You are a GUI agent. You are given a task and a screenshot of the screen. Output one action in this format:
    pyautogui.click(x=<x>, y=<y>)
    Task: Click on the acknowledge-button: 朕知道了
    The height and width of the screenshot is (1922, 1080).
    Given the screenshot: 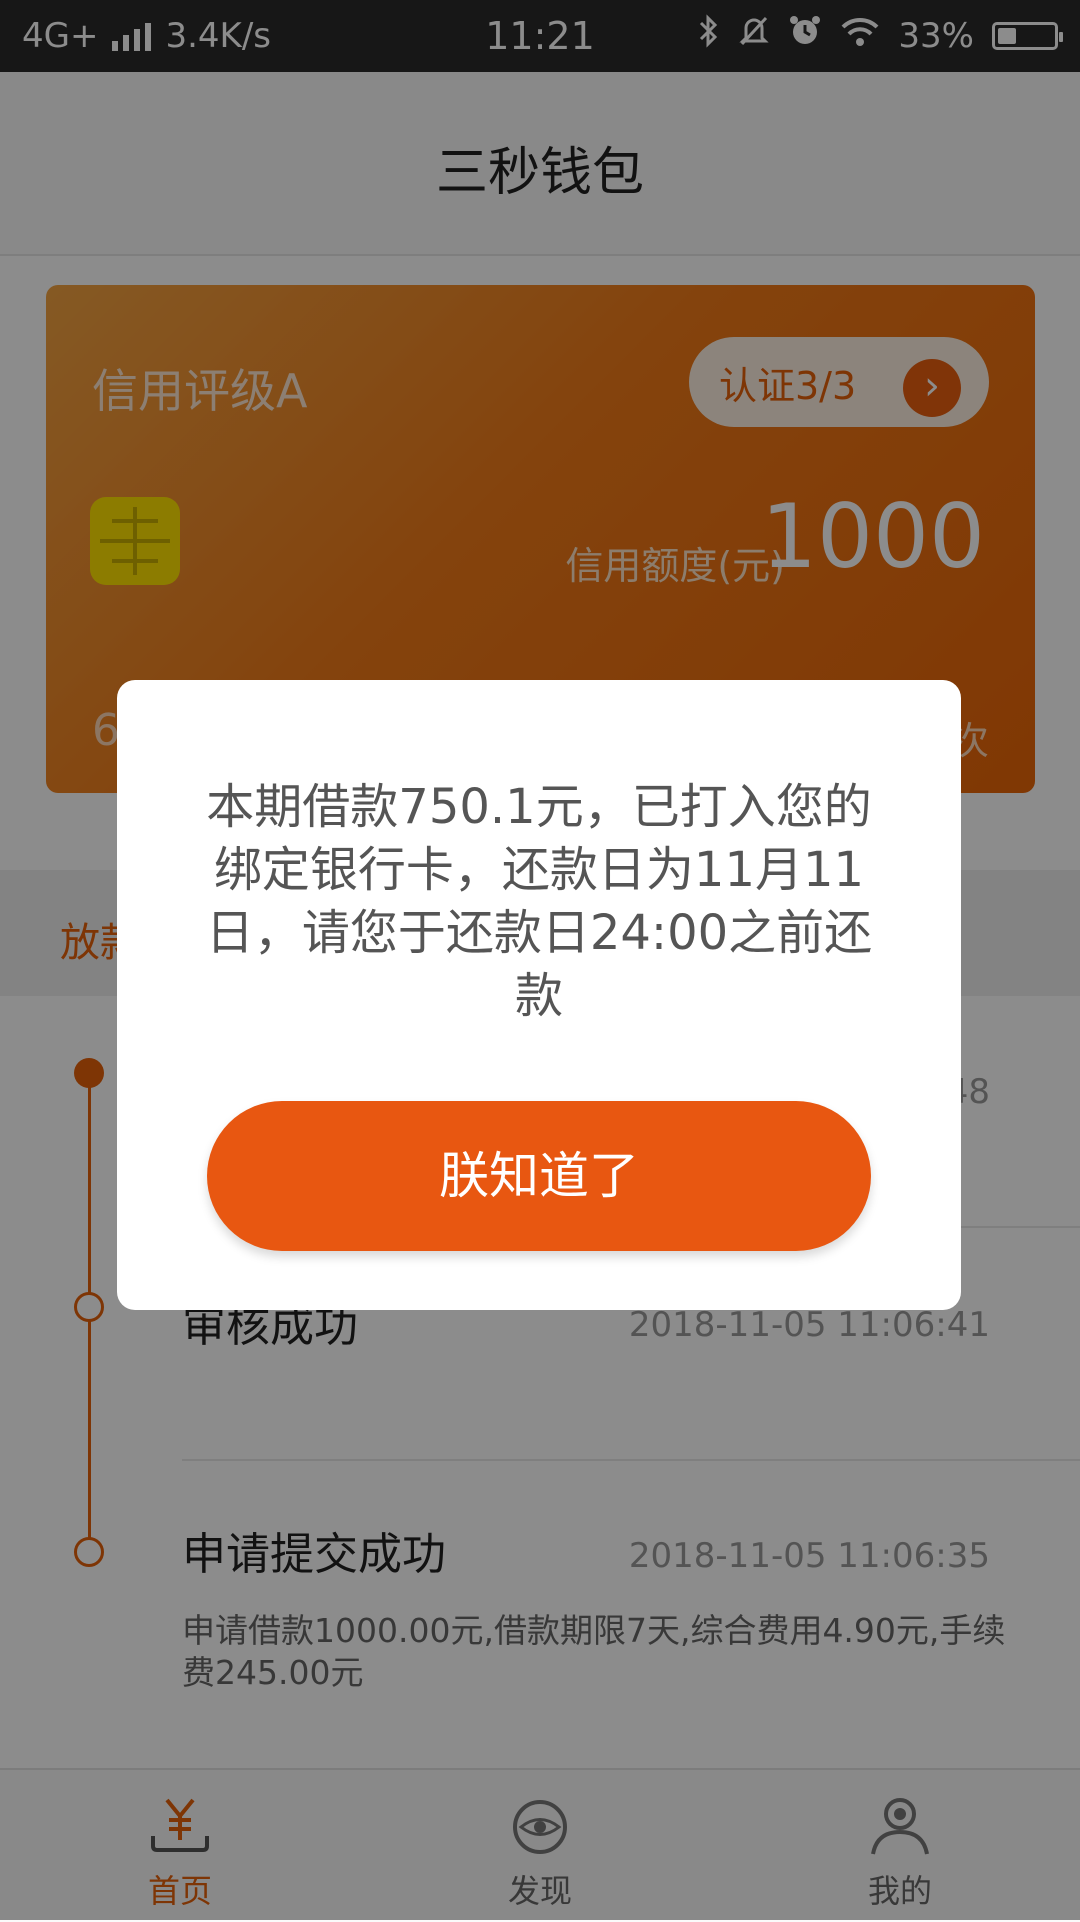 What is the action you would take?
    pyautogui.click(x=539, y=1176)
    